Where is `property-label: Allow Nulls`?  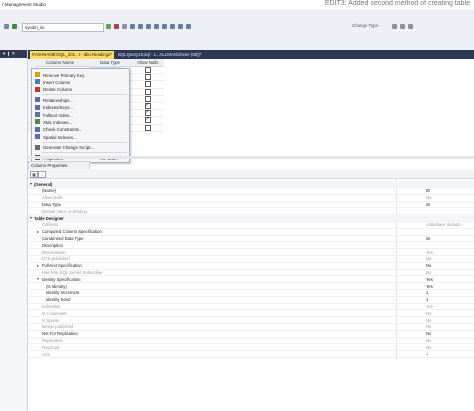 property-label: Allow Nulls is located at coordinates (52, 198).